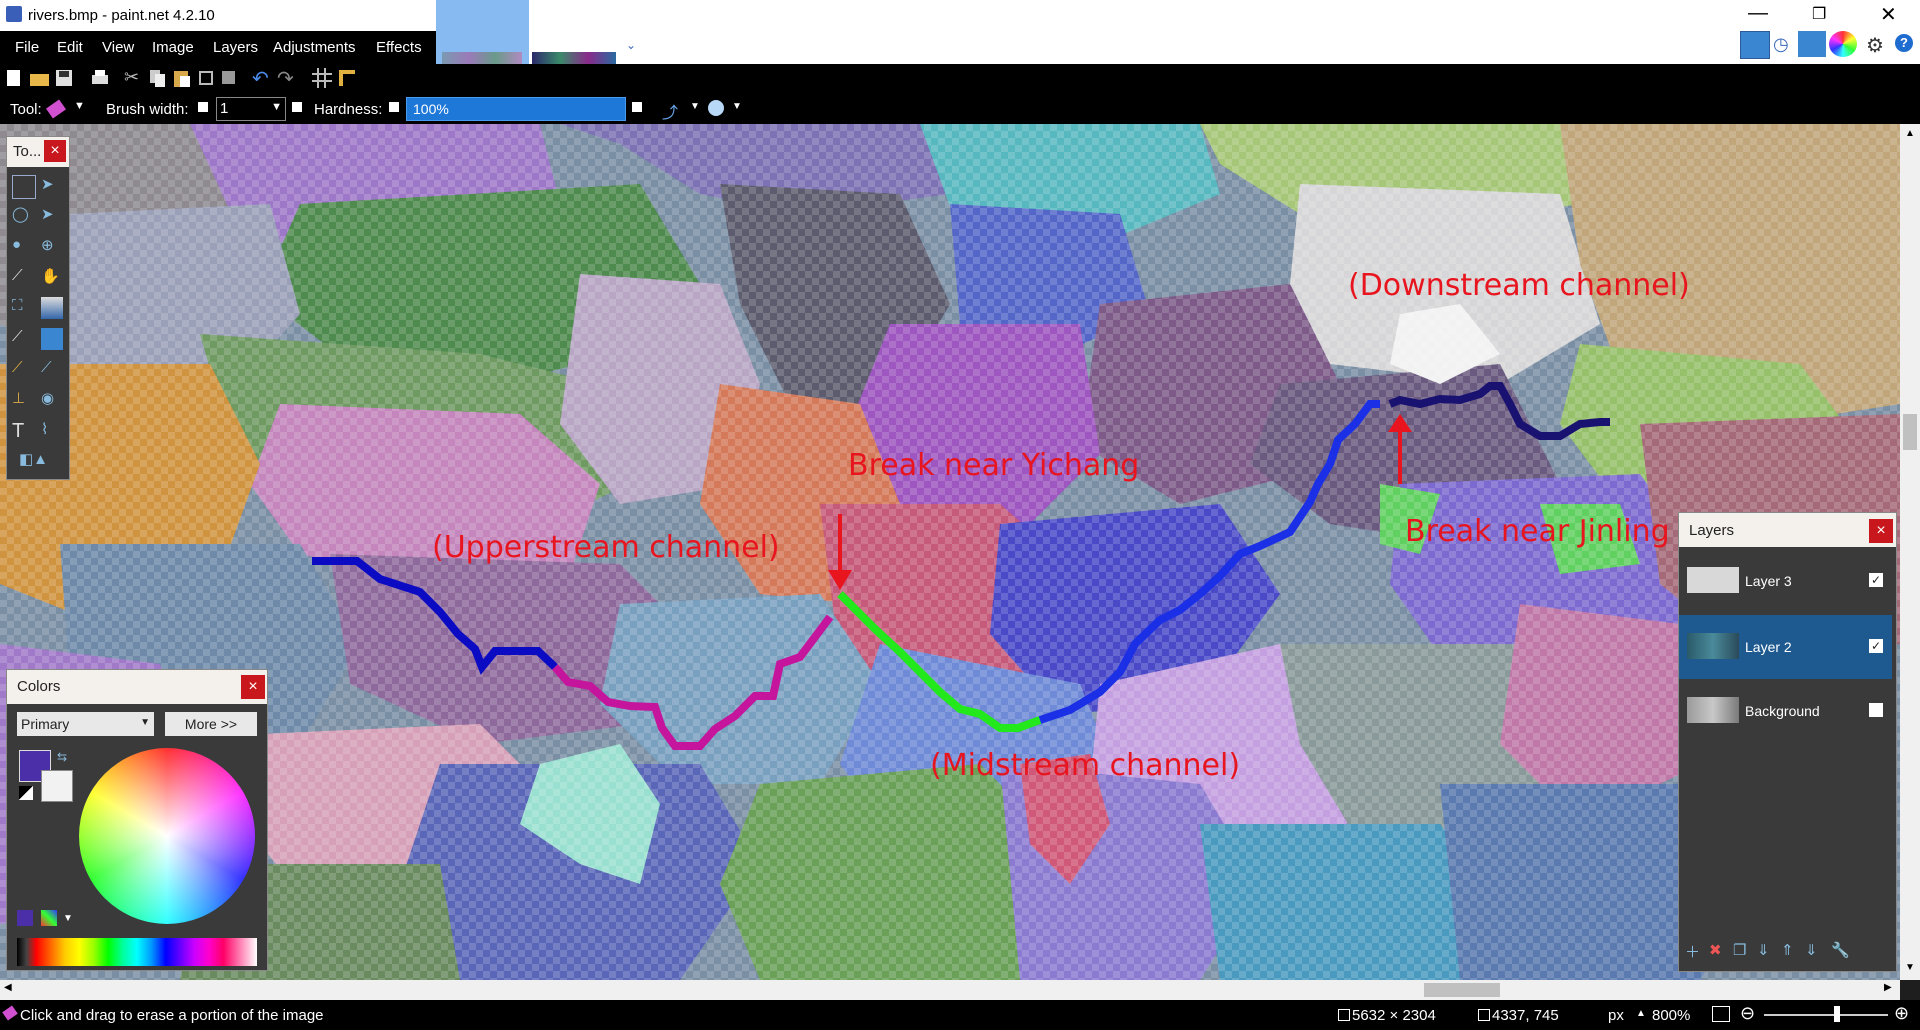  I want to click on open-file-icon, so click(40, 79).